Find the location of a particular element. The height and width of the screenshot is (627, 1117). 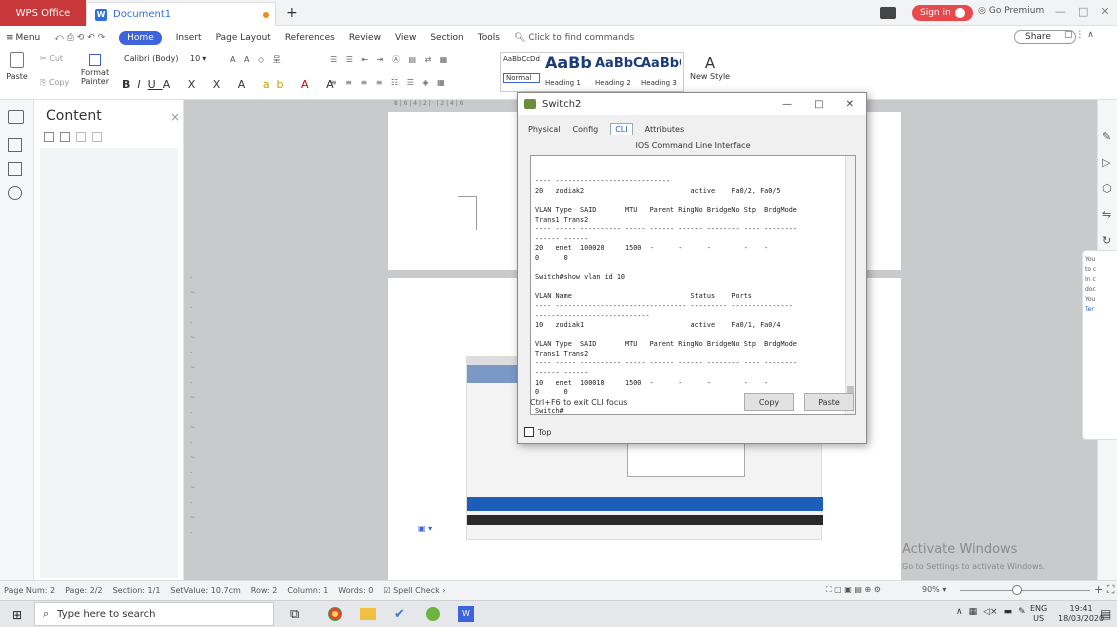

history-icon: ↻ is located at coordinates (1106, 240).